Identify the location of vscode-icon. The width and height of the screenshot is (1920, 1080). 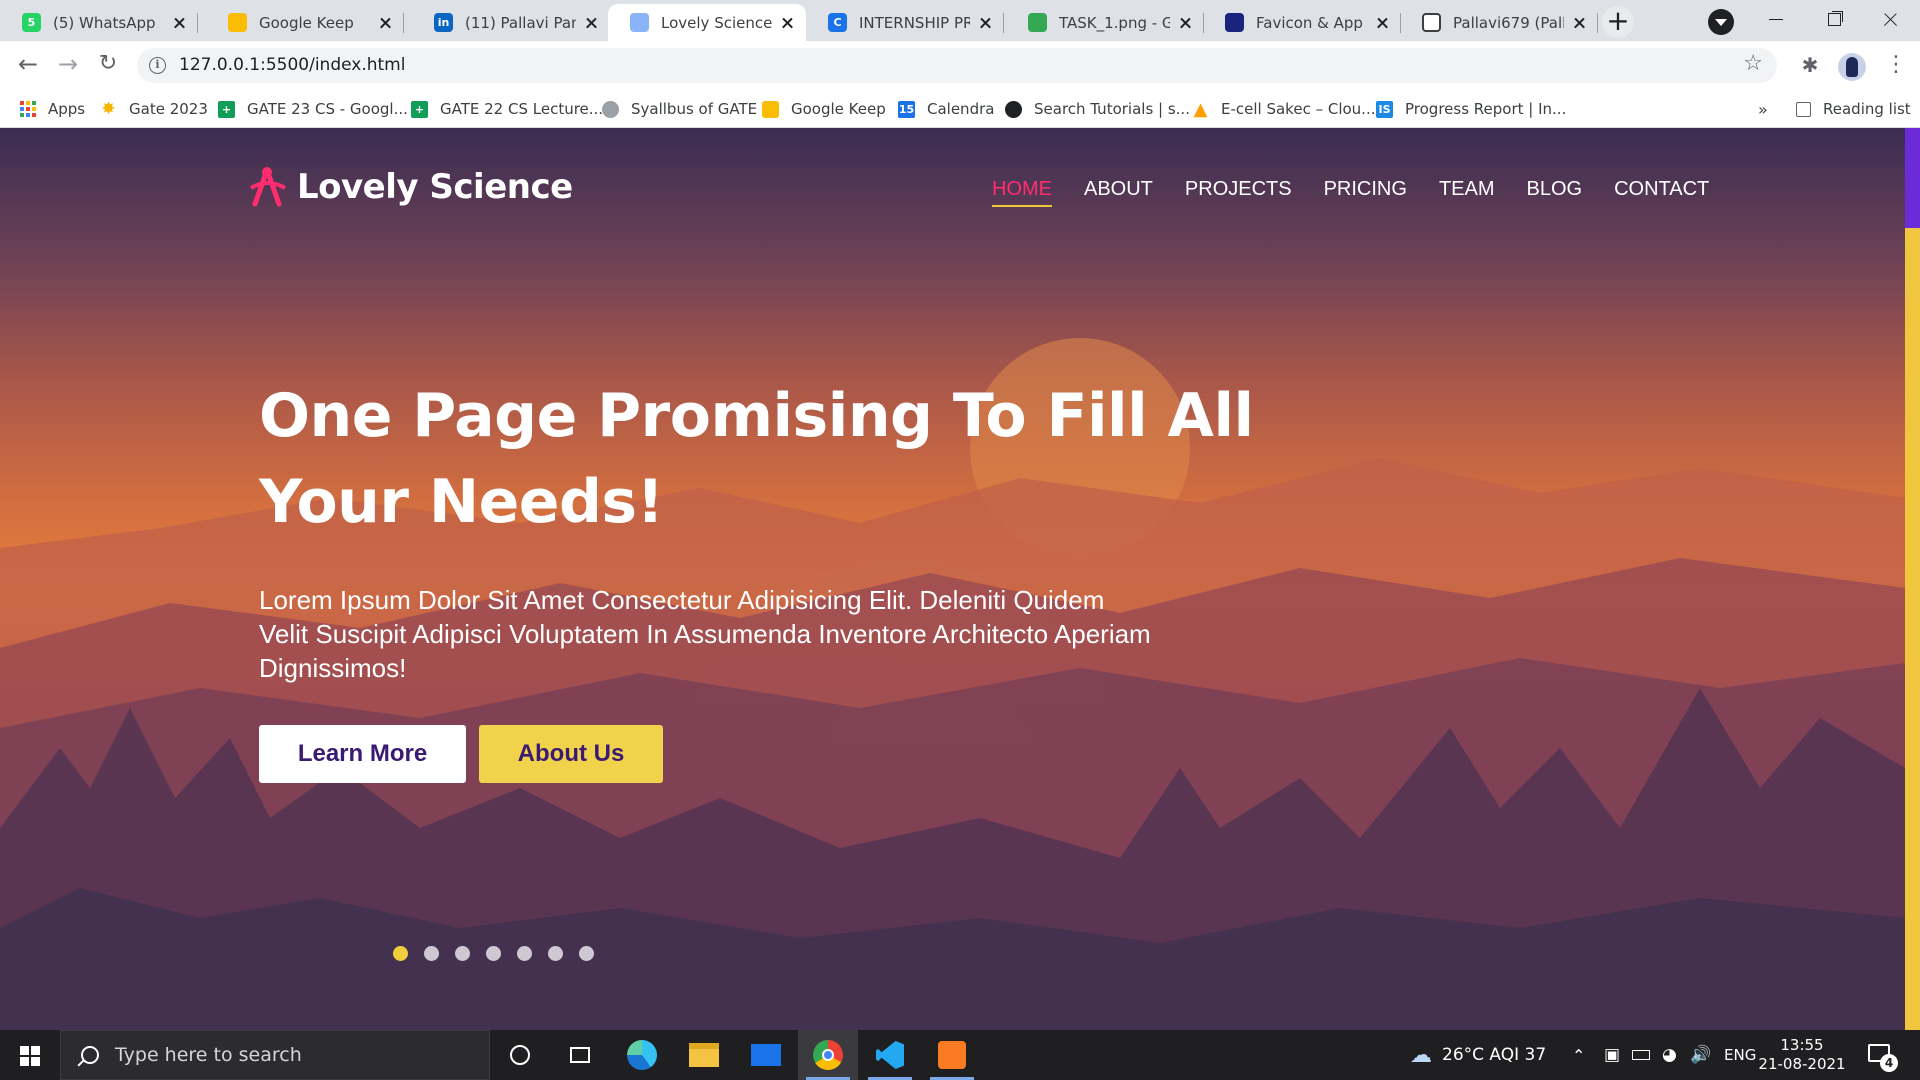
(890, 1055).